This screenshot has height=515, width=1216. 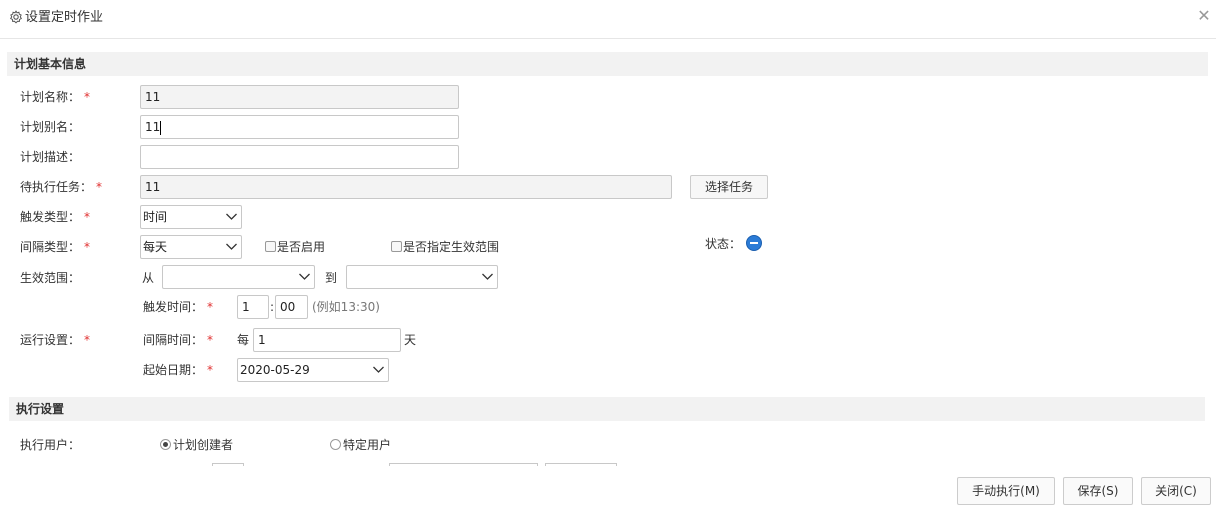 I want to click on run-settings-label: 运行设置： *, so click(x=55, y=340).